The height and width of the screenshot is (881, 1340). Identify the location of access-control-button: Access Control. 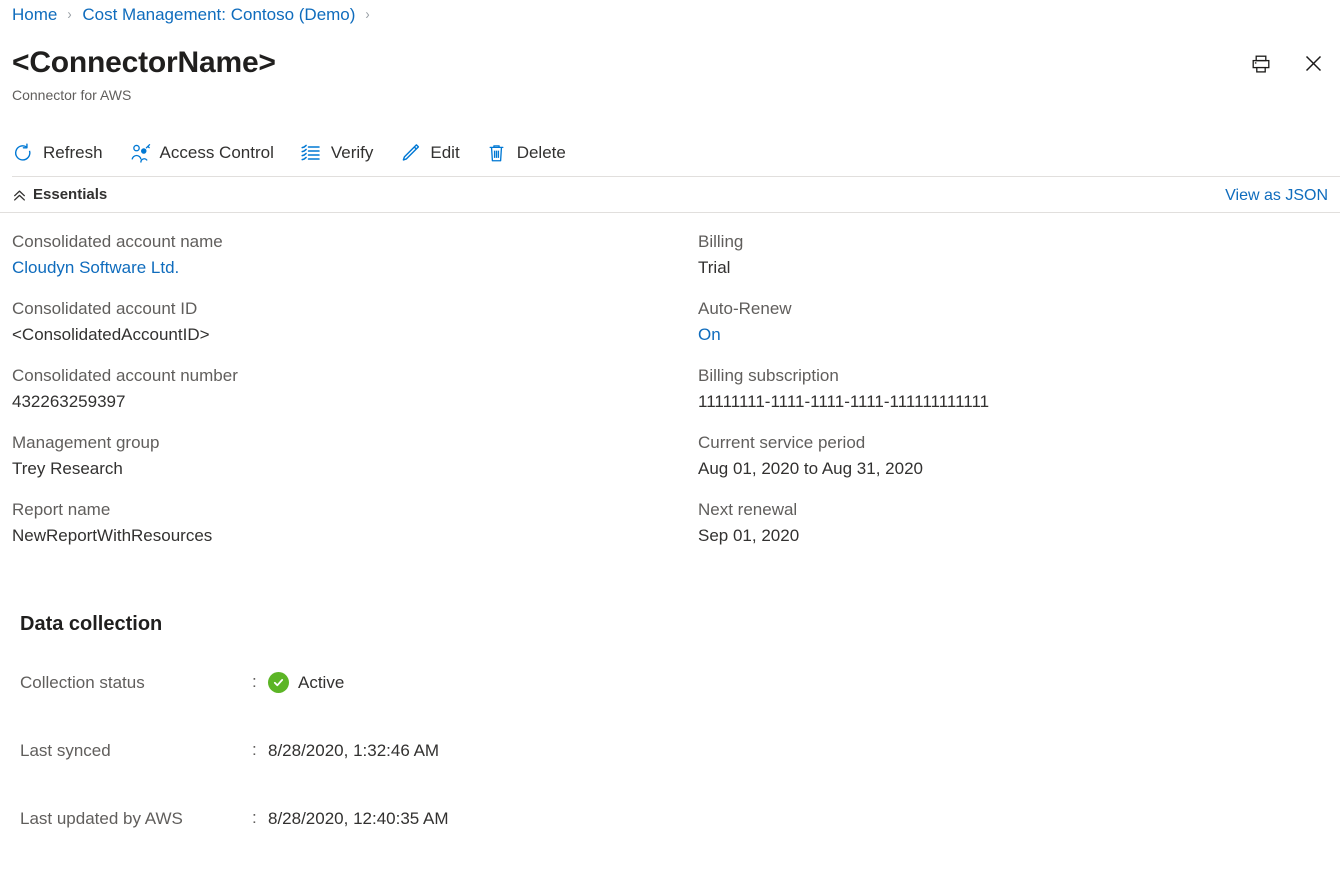
(207, 153).